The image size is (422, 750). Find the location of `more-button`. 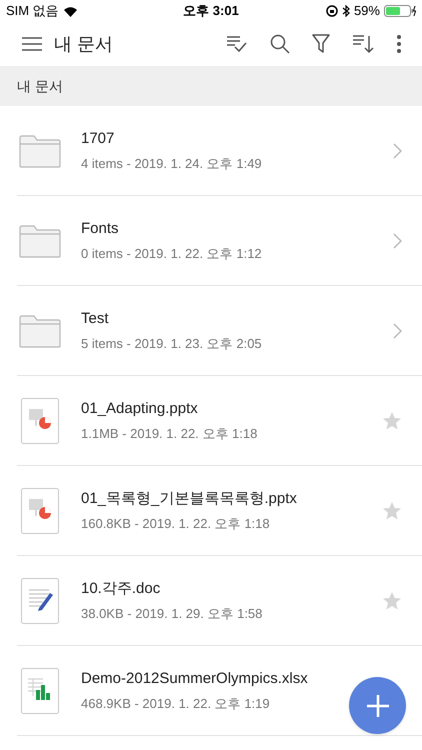

more-button is located at coordinates (399, 44).